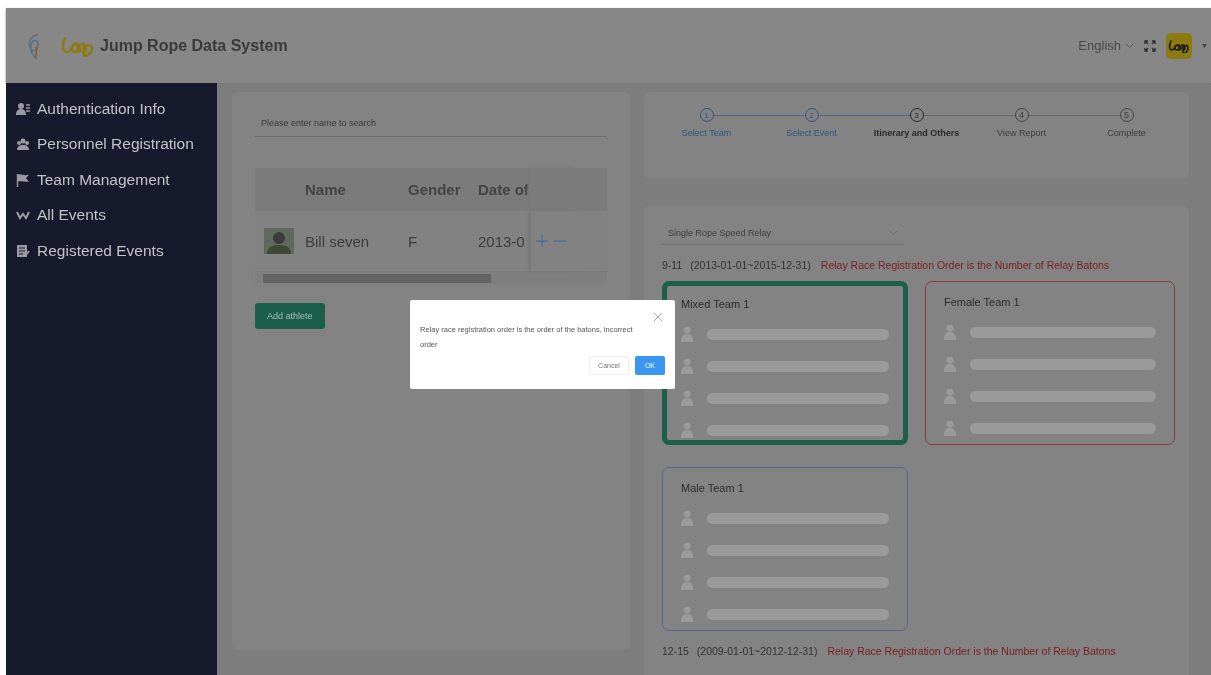  I want to click on table-cell-text: 2013-0, so click(502, 241).